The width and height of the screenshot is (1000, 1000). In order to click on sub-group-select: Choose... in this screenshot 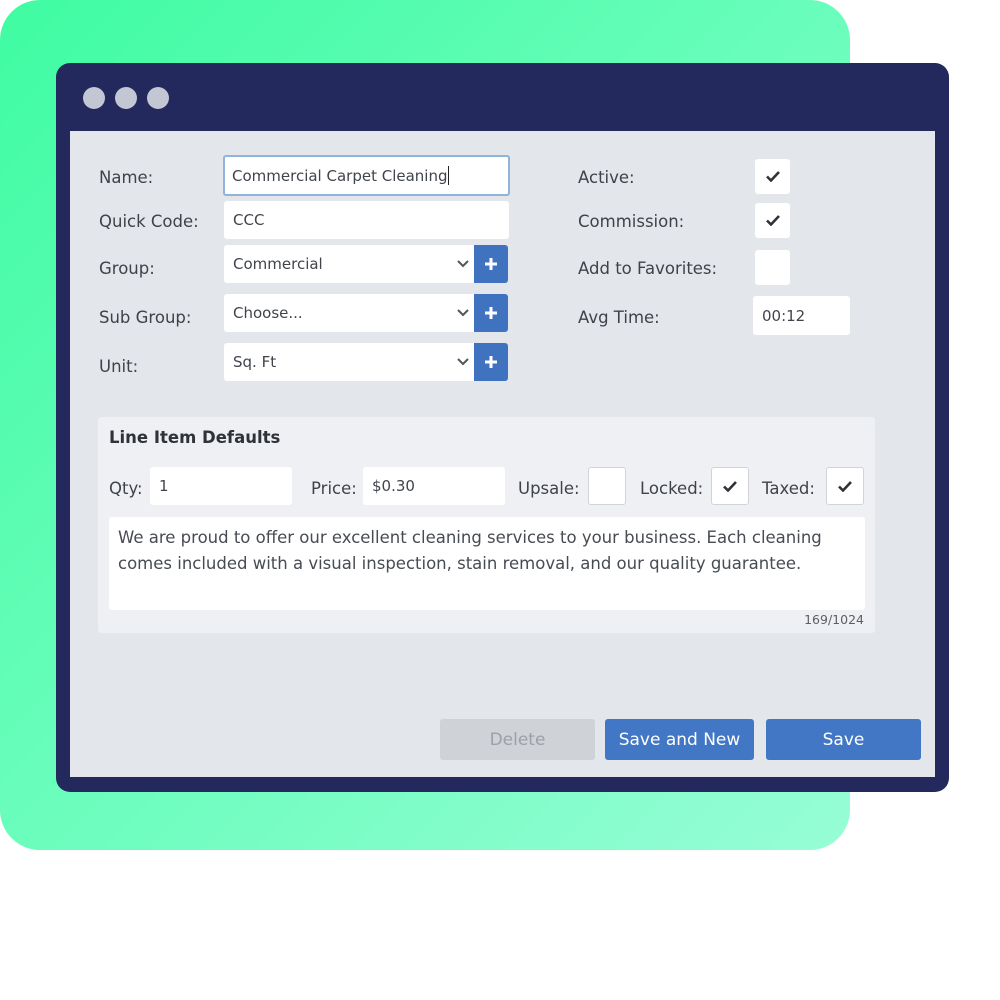, I will do `click(349, 313)`.